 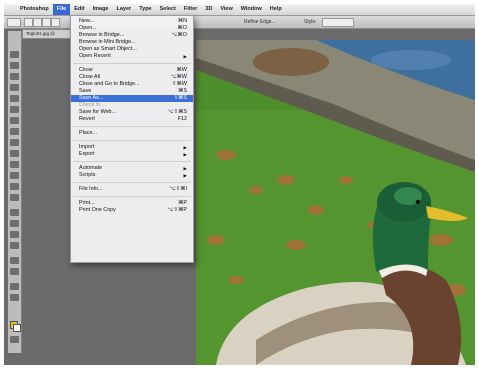 What do you see at coordinates (132, 77) in the screenshot?
I see `menu-item-close-all: Close All ⌥⌘W` at bounding box center [132, 77].